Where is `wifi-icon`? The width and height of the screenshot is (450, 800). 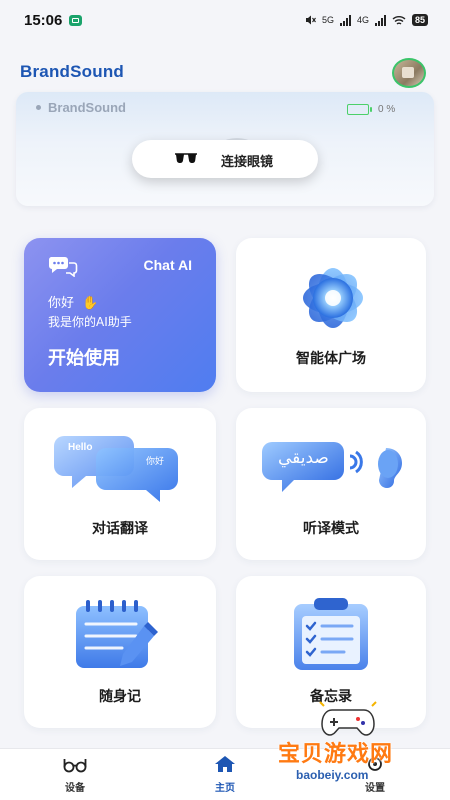 wifi-icon is located at coordinates (399, 20).